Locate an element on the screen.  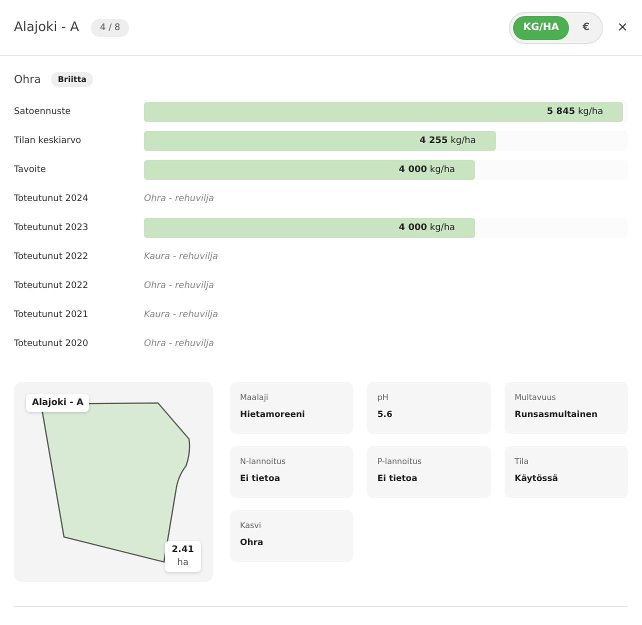
crop-name: Ohra is located at coordinates (27, 79).